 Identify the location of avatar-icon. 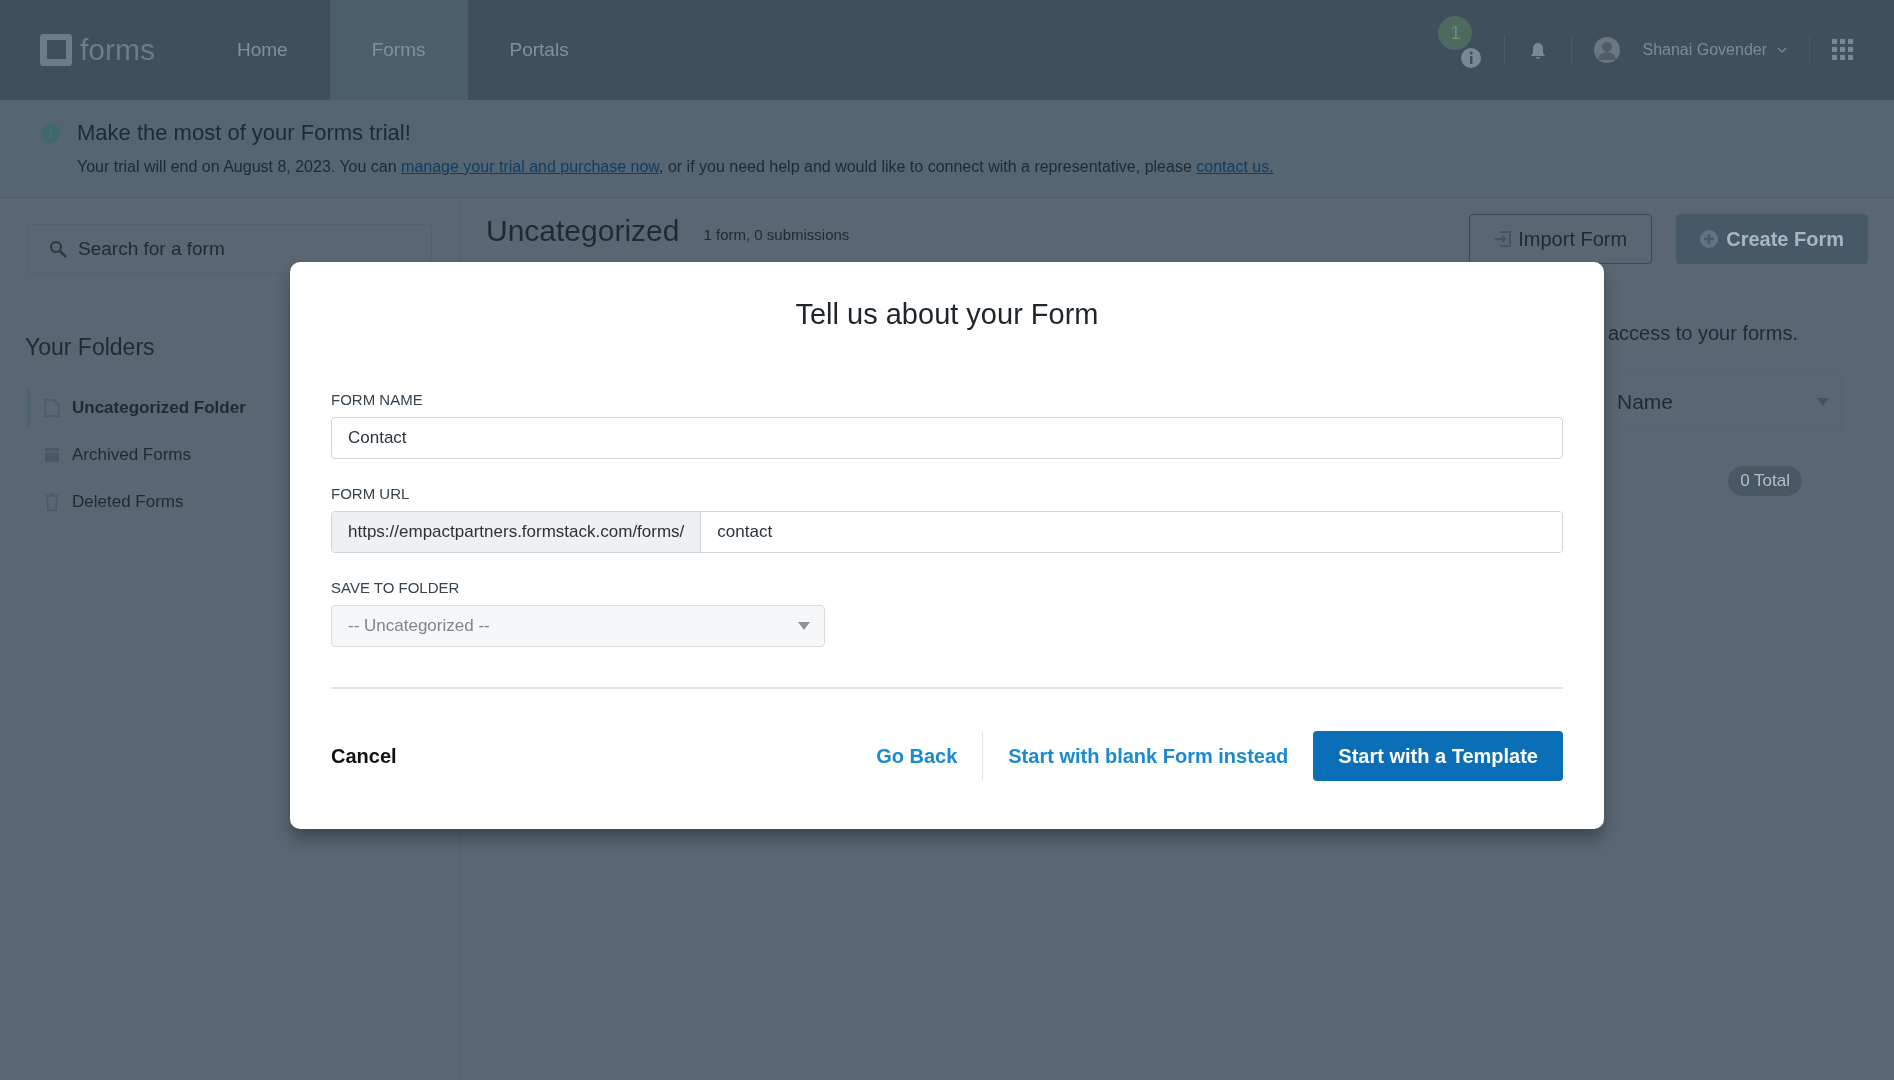
(1607, 50).